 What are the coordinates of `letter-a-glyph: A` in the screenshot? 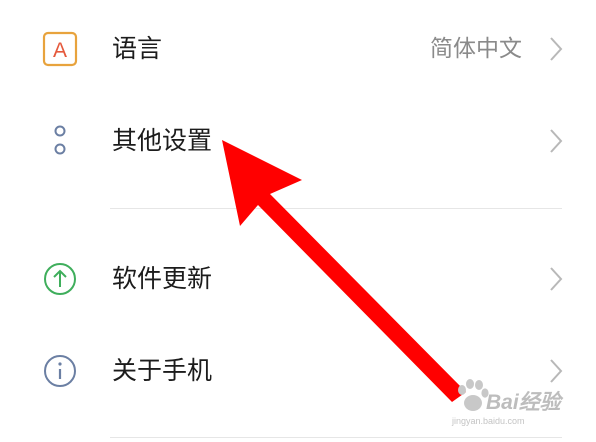 It's located at (60, 50).